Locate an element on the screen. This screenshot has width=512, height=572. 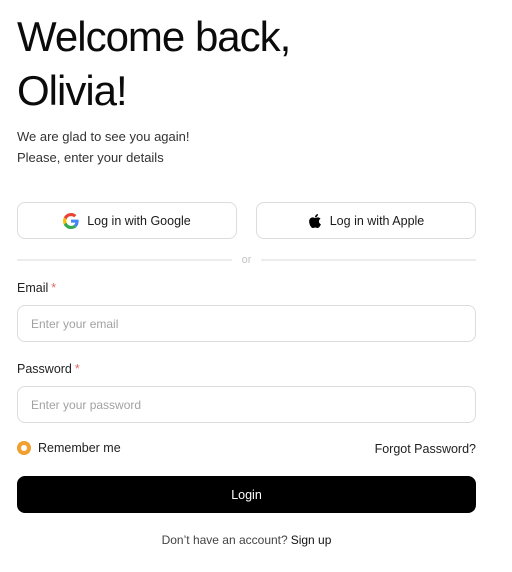
subtitle-line-1: We are glad to see you again! is located at coordinates (103, 136).